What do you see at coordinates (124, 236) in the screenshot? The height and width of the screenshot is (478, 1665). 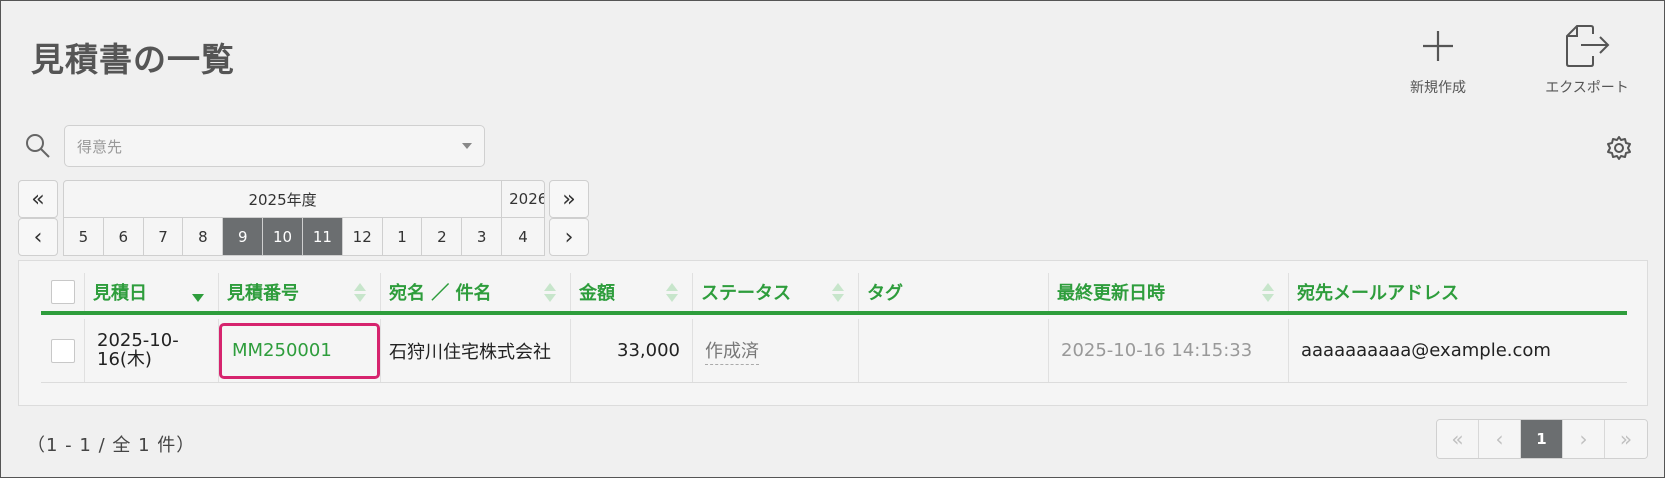 I see `month-6: 6` at bounding box center [124, 236].